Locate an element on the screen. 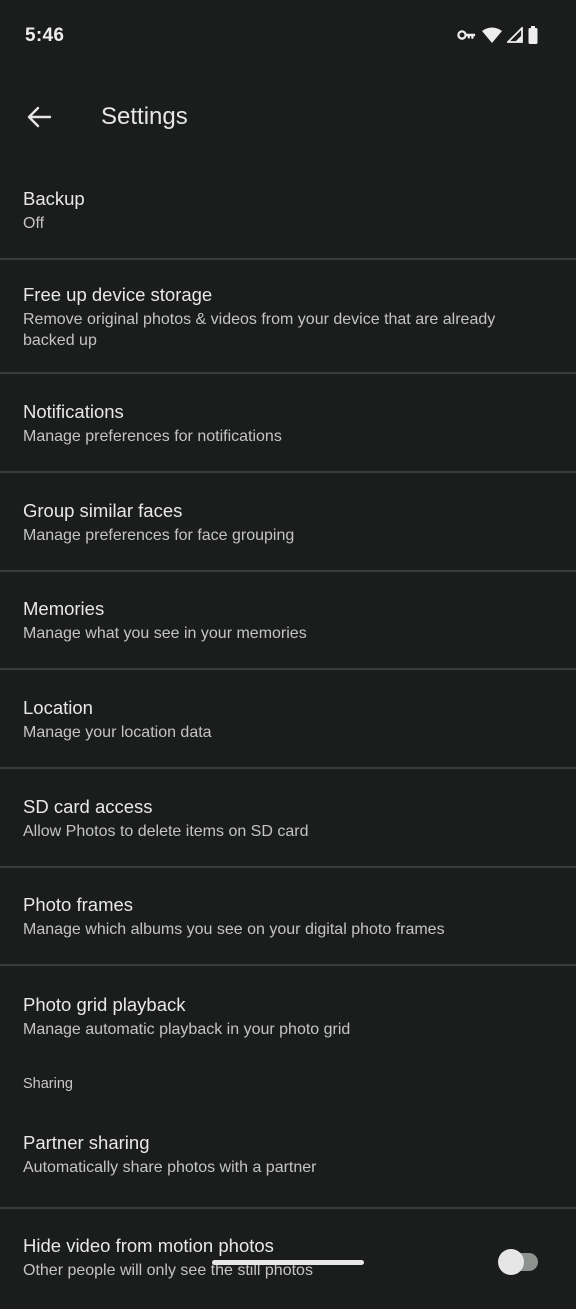 This screenshot has width=576, height=1309. setting-subtitle: Manage preferences for notifications is located at coordinates (152, 436).